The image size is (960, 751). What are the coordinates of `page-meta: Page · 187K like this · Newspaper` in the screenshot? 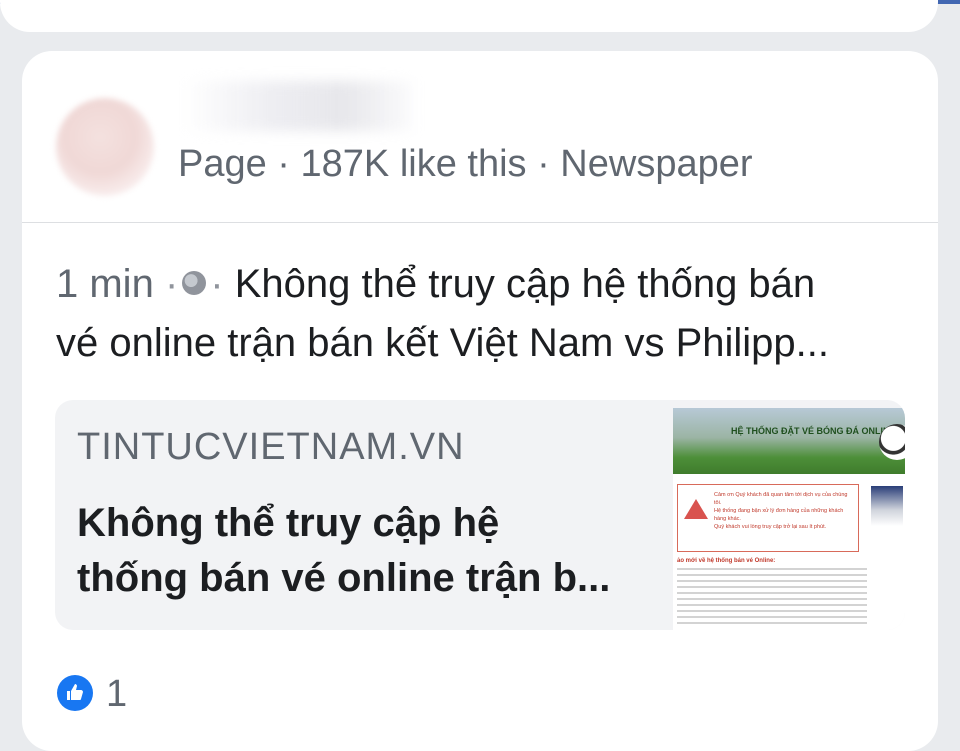 It's located at (465, 164).